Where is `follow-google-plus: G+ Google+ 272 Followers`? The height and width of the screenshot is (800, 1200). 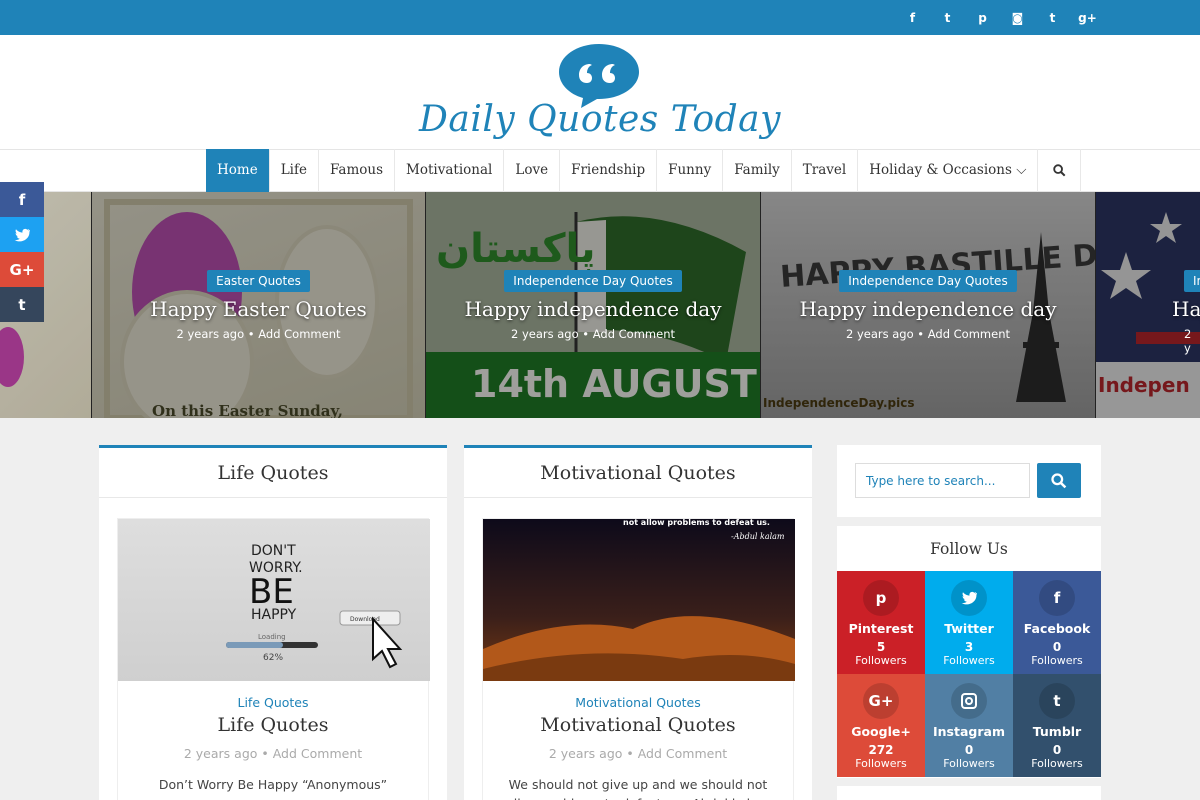
follow-google-plus: G+ Google+ 272 Followers is located at coordinates (881, 725).